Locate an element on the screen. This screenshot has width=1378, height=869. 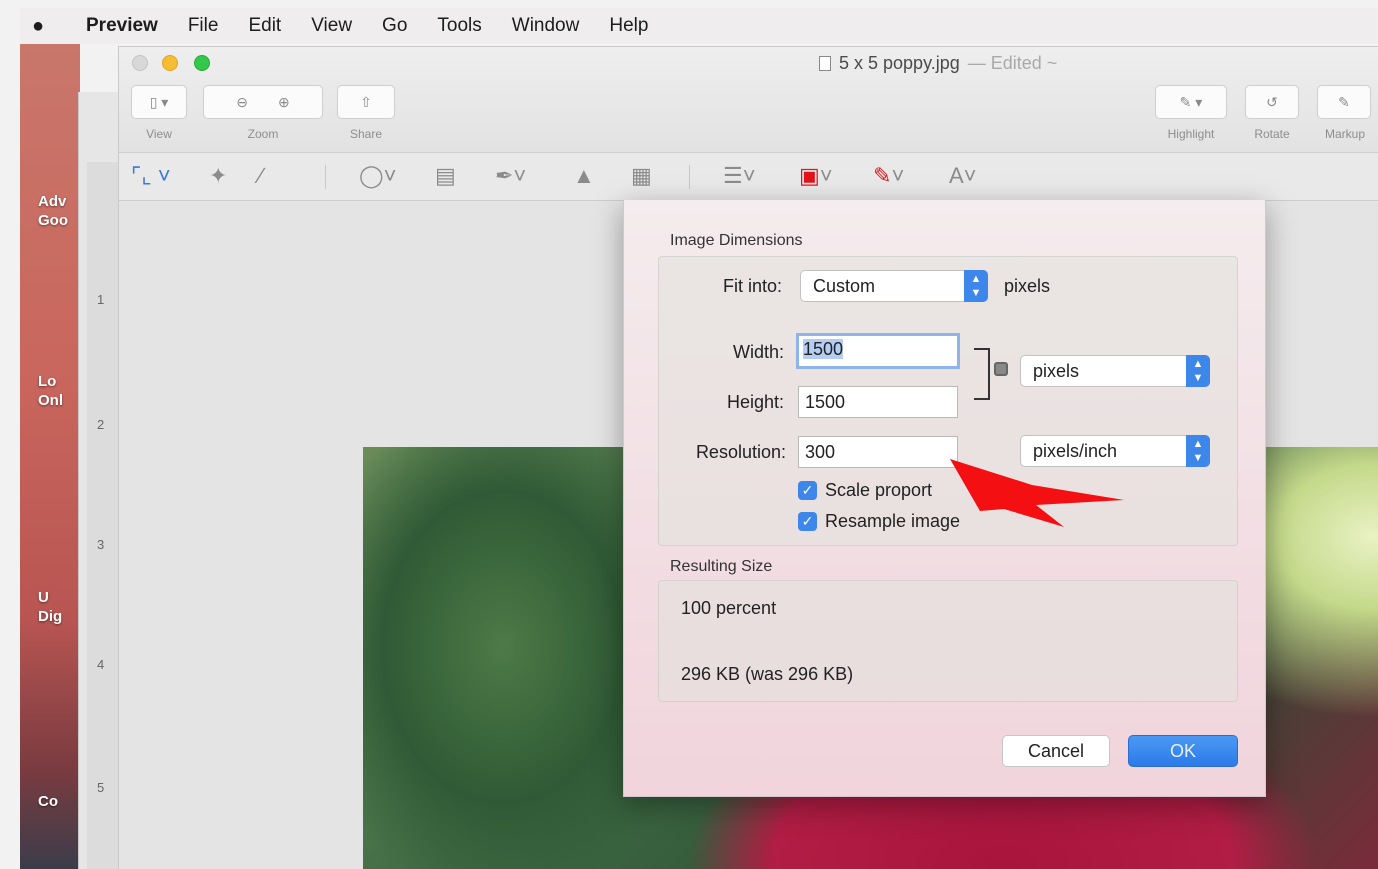
fit-into-label: Fit into: is located at coordinates (752, 286).